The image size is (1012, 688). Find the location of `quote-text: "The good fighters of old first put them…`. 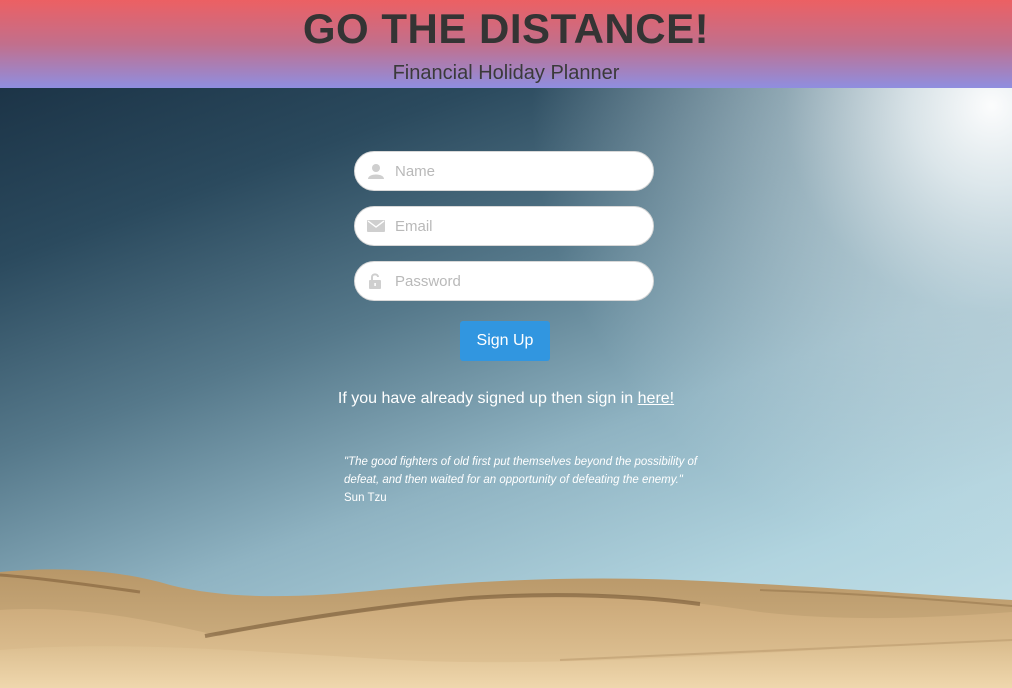

quote-text: "The good fighters of old first put them… is located at coordinates (521, 471).